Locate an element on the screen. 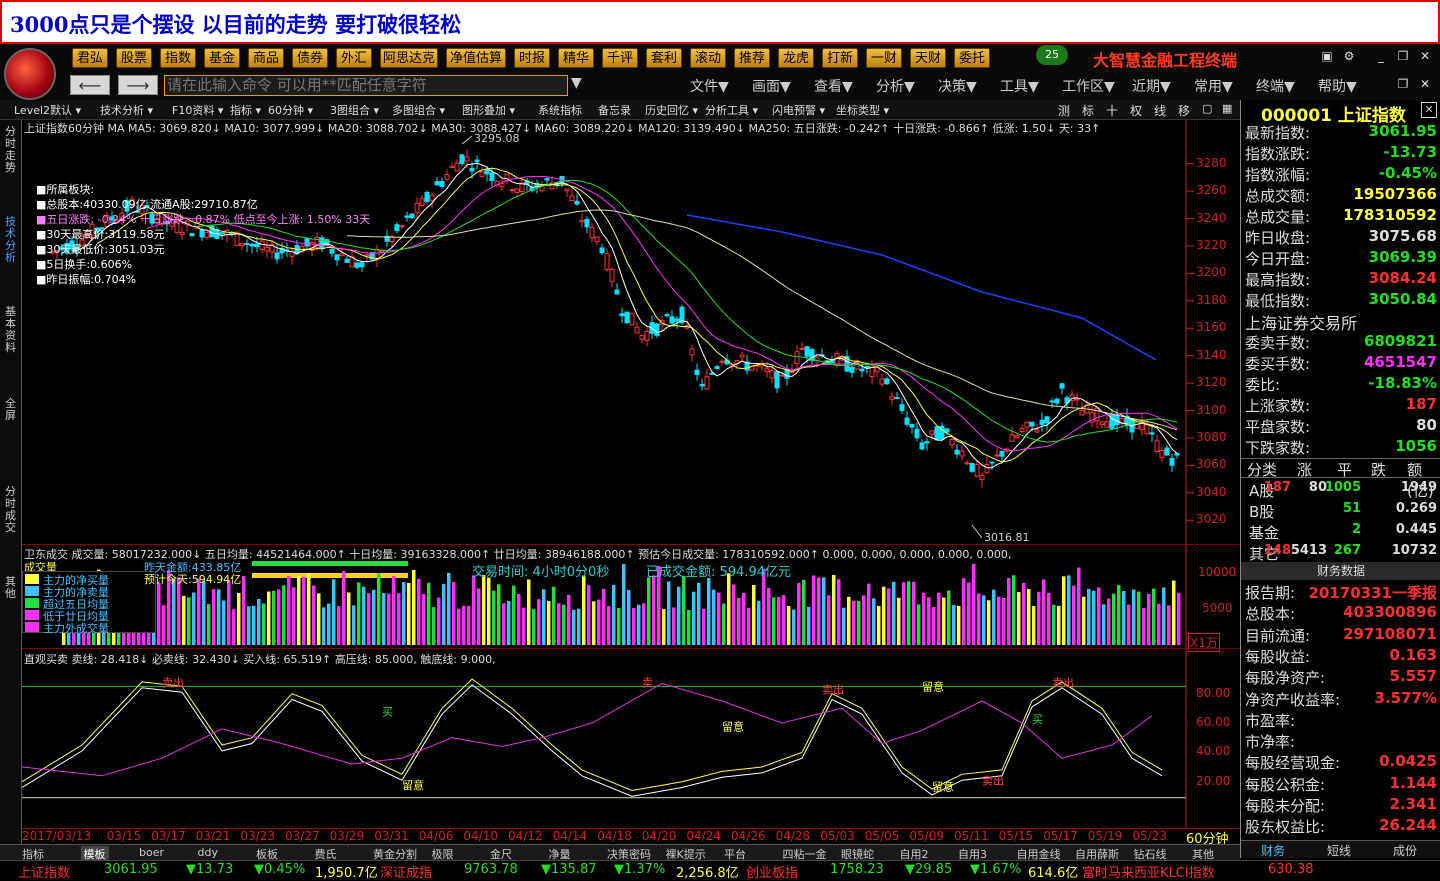 This screenshot has width=1440, height=881. panel-tab-1: 短线 is located at coordinates (1339, 850).